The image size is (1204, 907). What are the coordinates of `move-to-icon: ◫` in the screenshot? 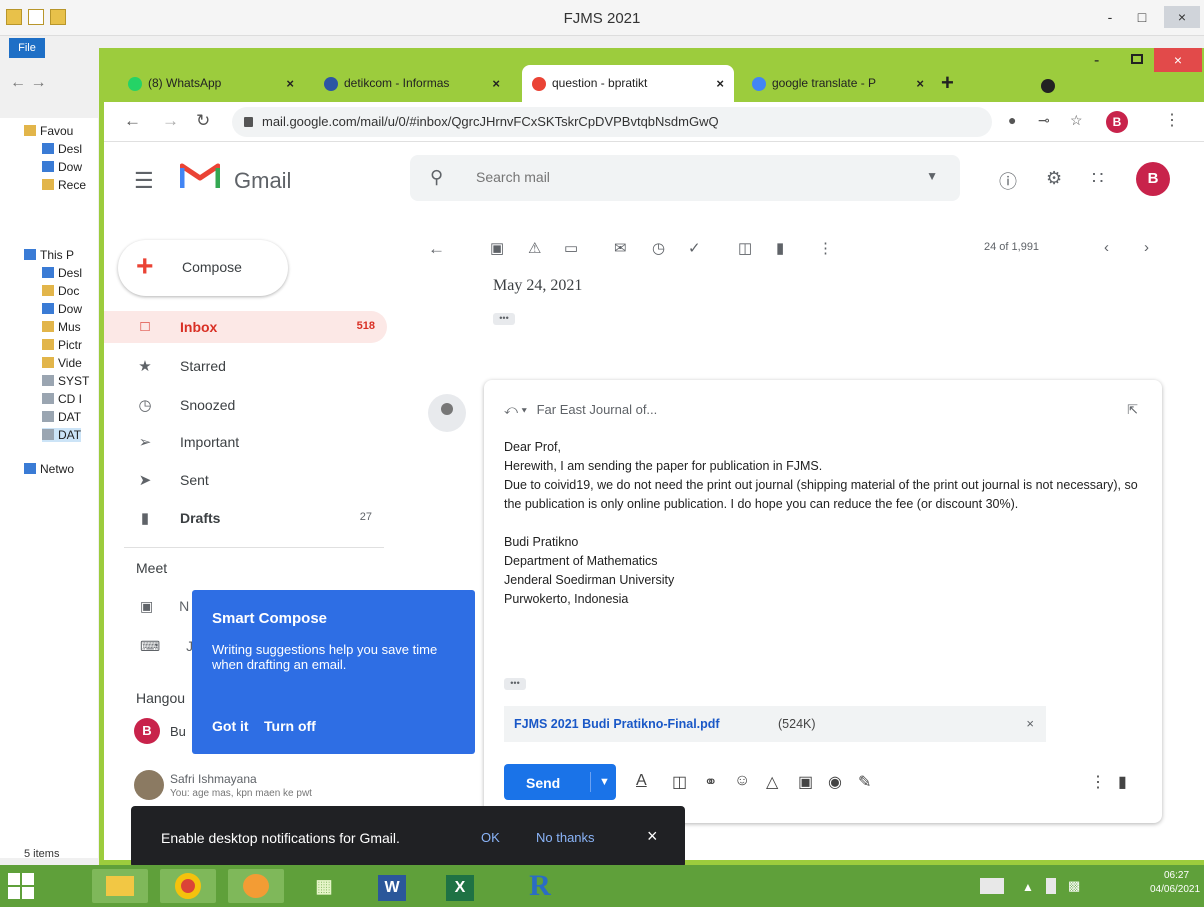 It's located at (745, 248).